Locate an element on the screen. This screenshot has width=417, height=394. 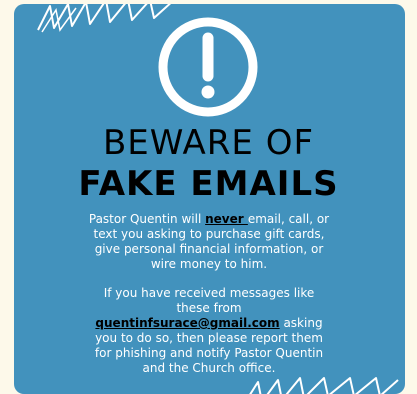
never-emphasis: never is located at coordinates (226, 219).